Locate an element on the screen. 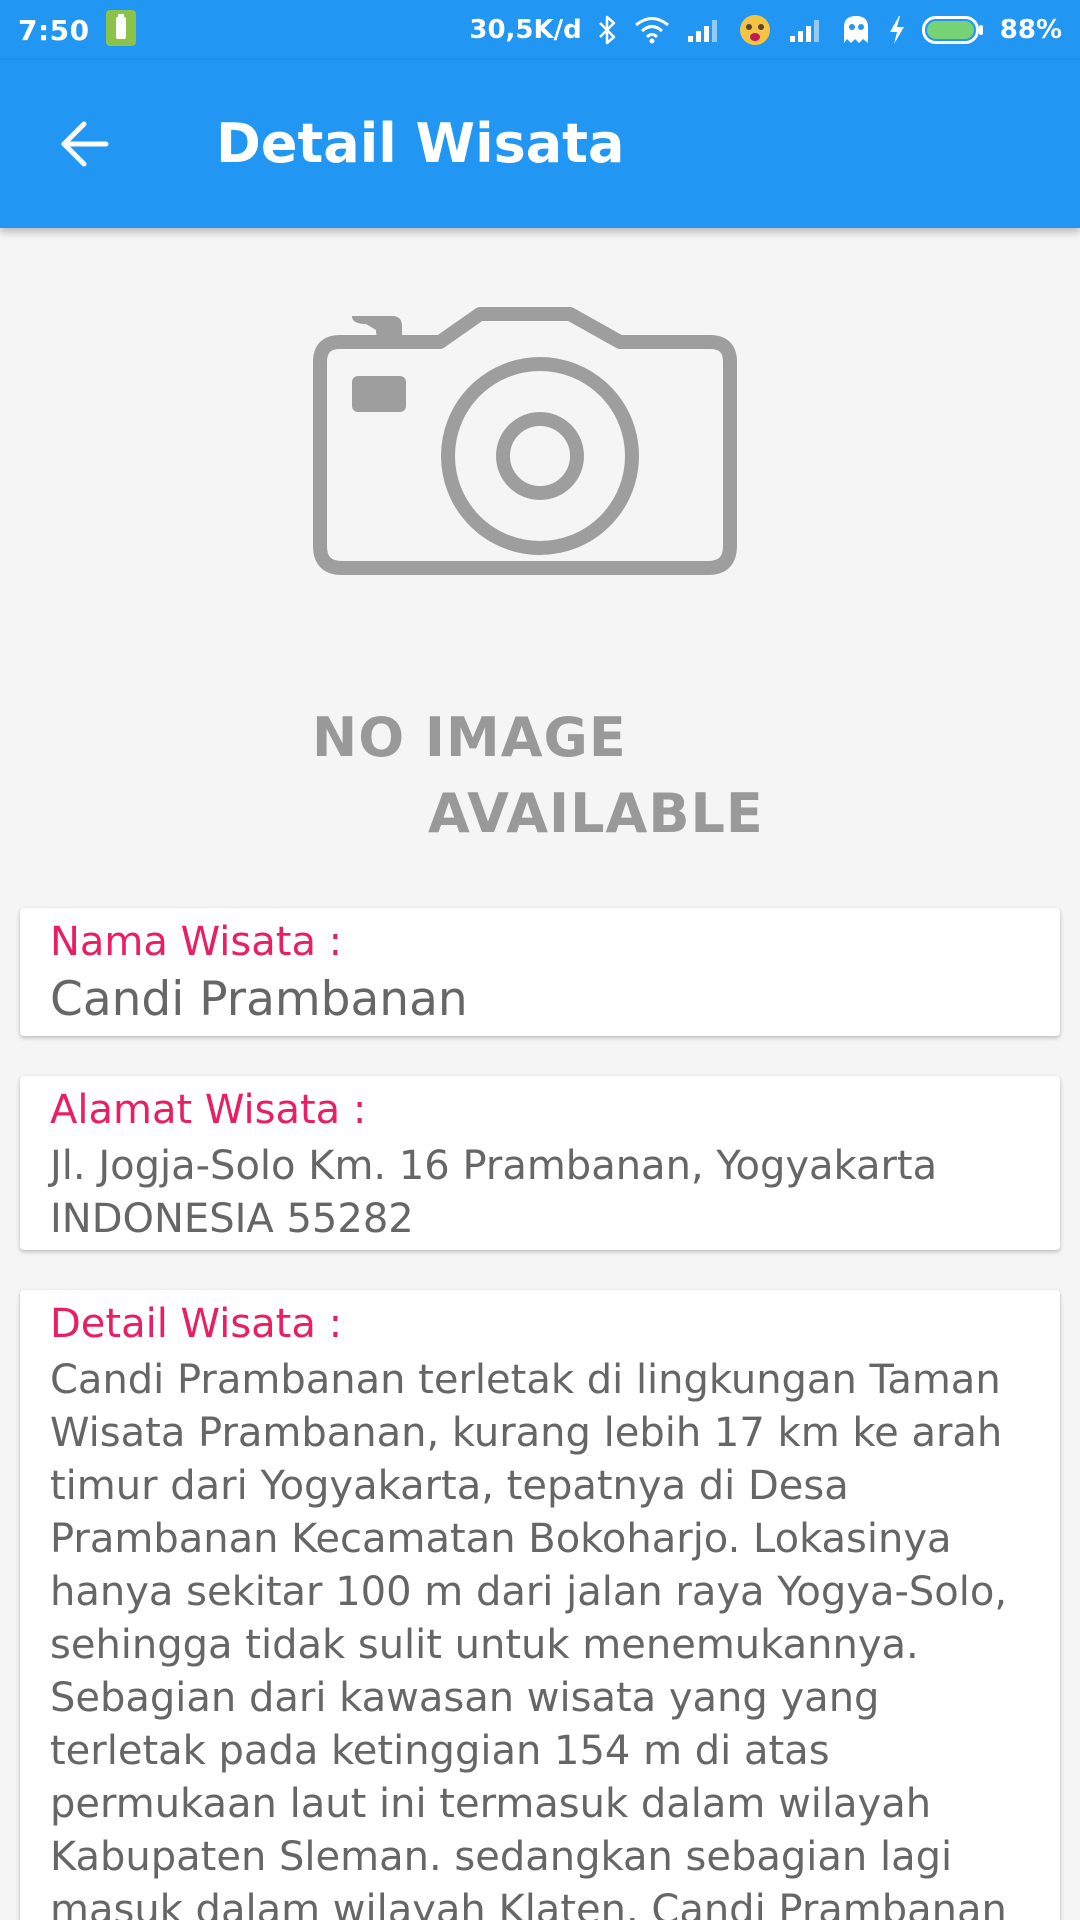  camera-icon is located at coordinates (525, 441).